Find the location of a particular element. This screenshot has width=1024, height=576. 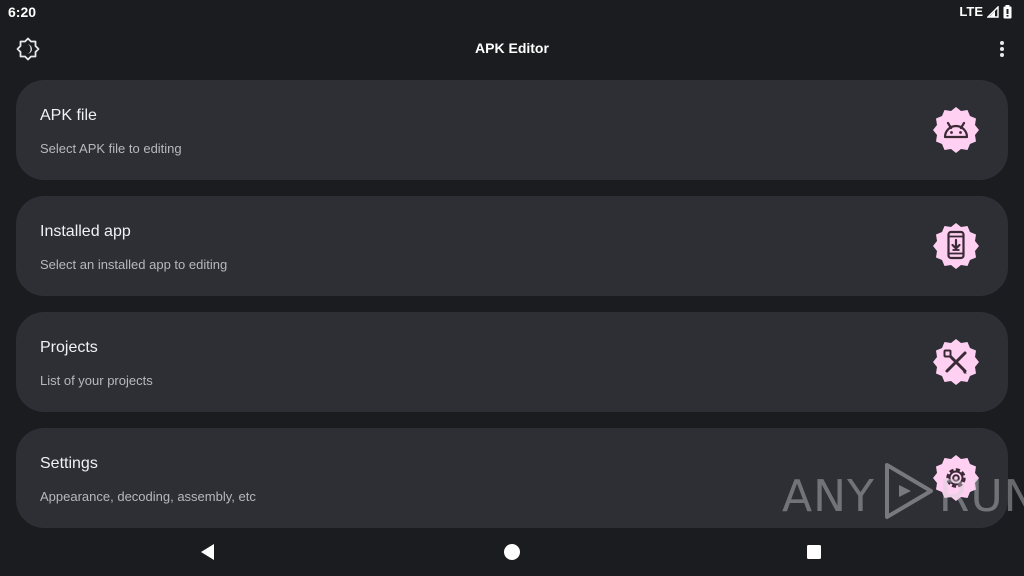

page-title: APK Editor is located at coordinates (512, 48).